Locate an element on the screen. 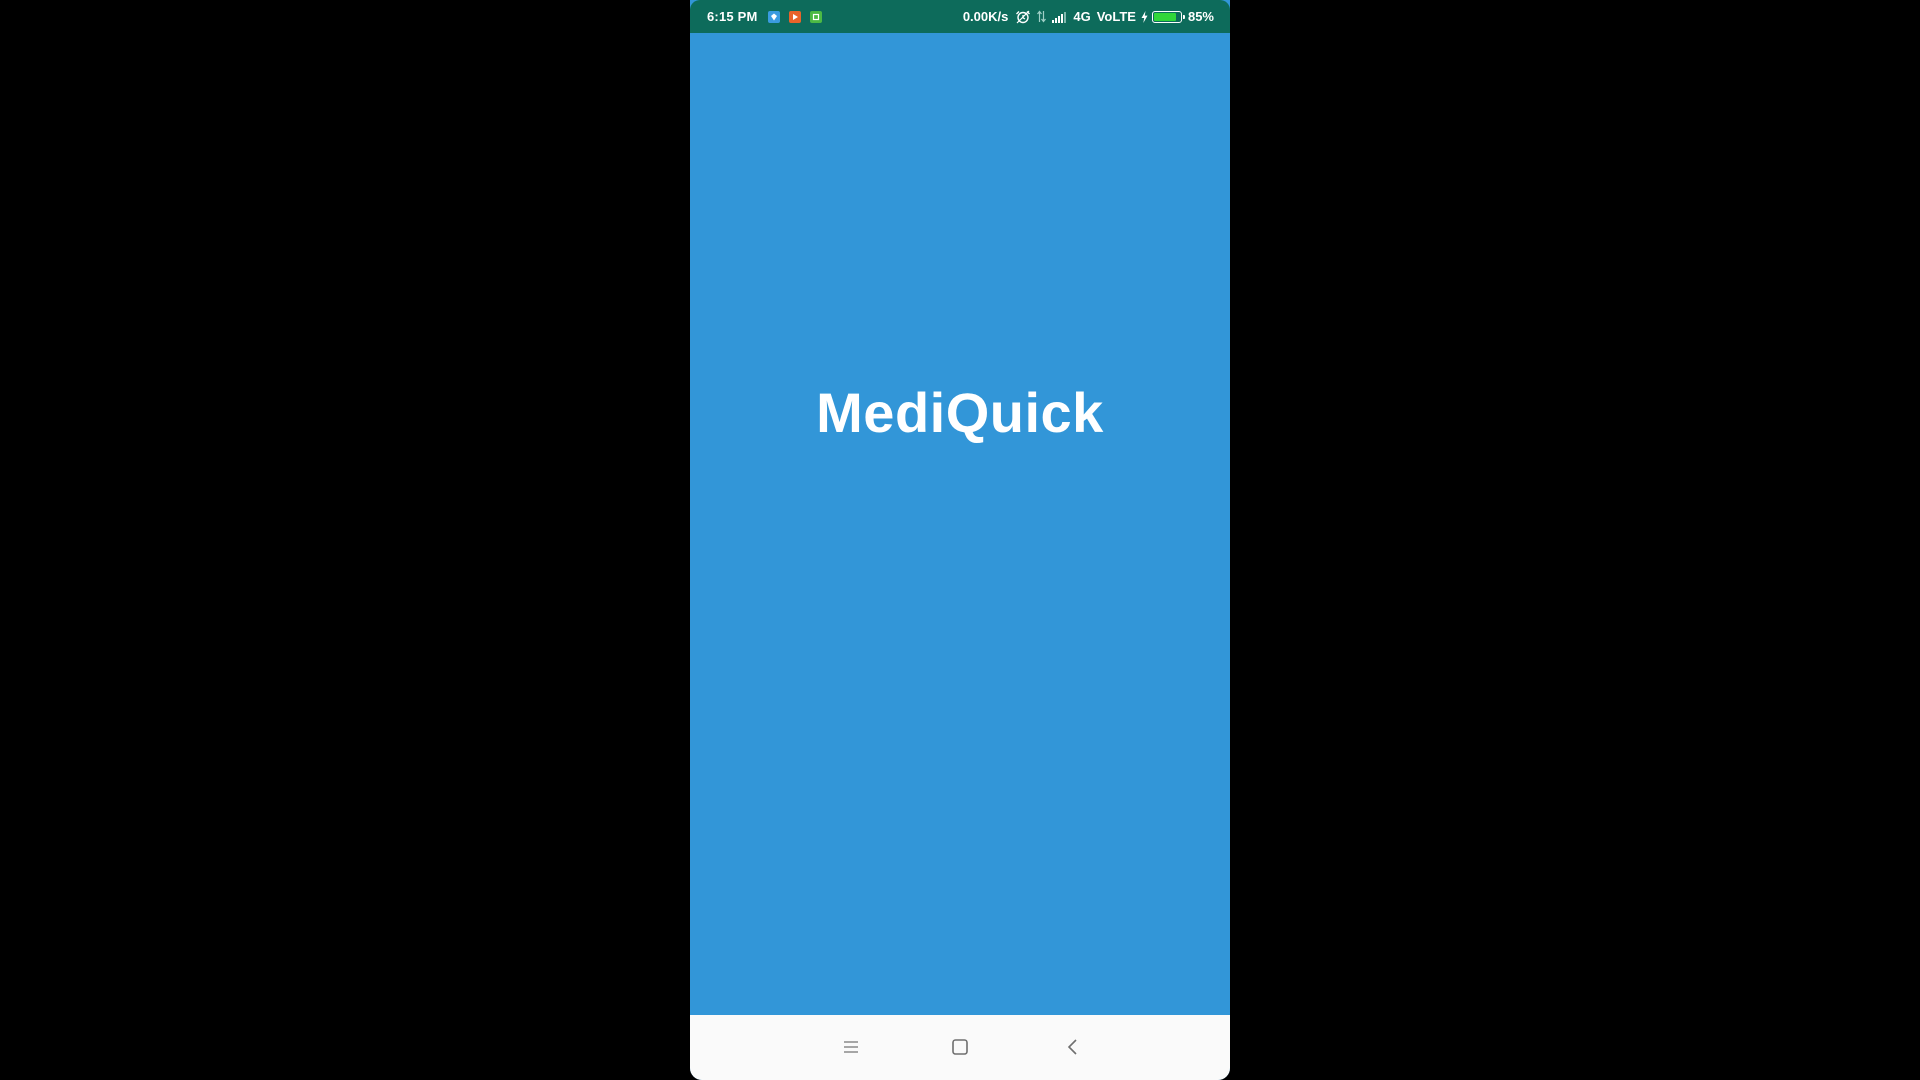 This screenshot has height=1080, width=1920. data-transfer-icon is located at coordinates (1042, 16).